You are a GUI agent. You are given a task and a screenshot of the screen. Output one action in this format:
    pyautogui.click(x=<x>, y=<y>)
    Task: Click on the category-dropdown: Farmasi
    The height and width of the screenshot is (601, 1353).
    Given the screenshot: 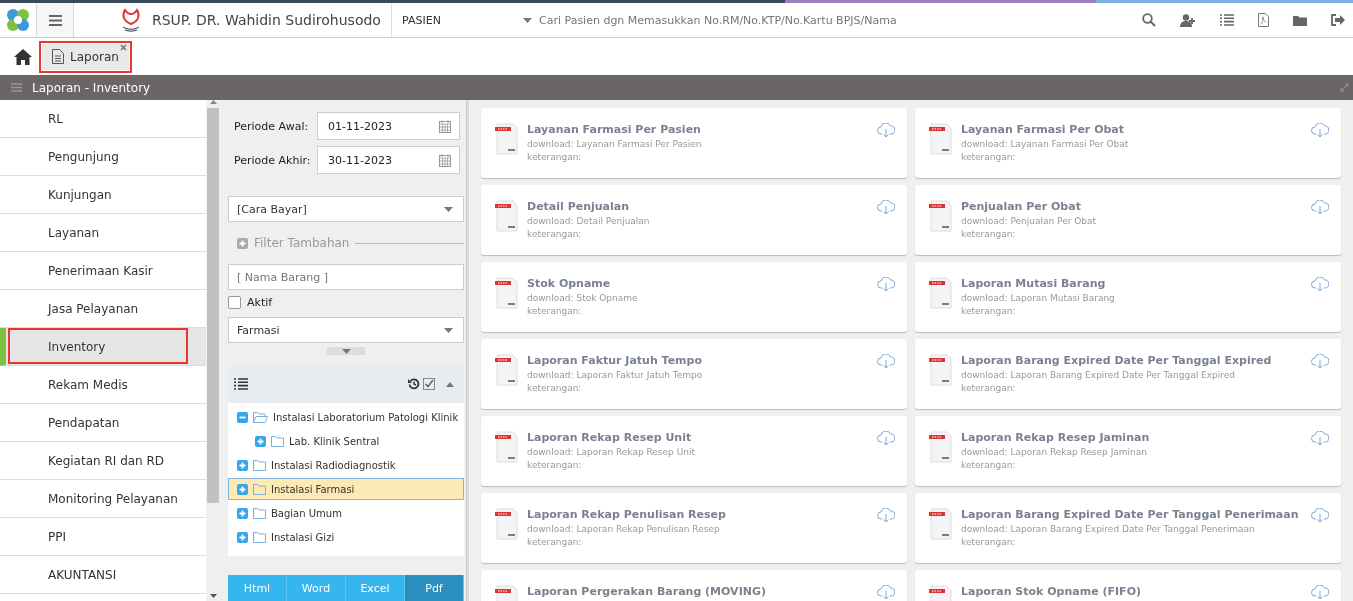 What is the action you would take?
    pyautogui.click(x=346, y=330)
    